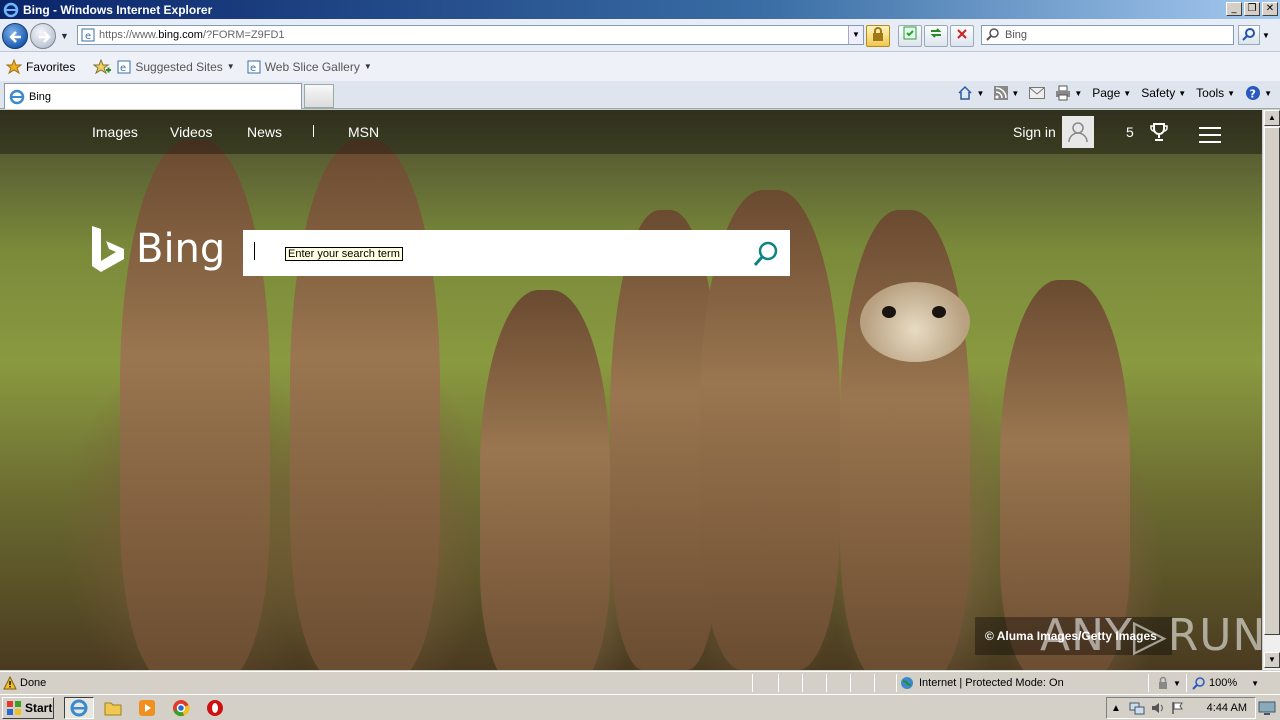 The height and width of the screenshot is (720, 1280). Describe the element at coordinates (64, 36) in the screenshot. I see `recent-pages-dropdown-icon: ▼` at that location.